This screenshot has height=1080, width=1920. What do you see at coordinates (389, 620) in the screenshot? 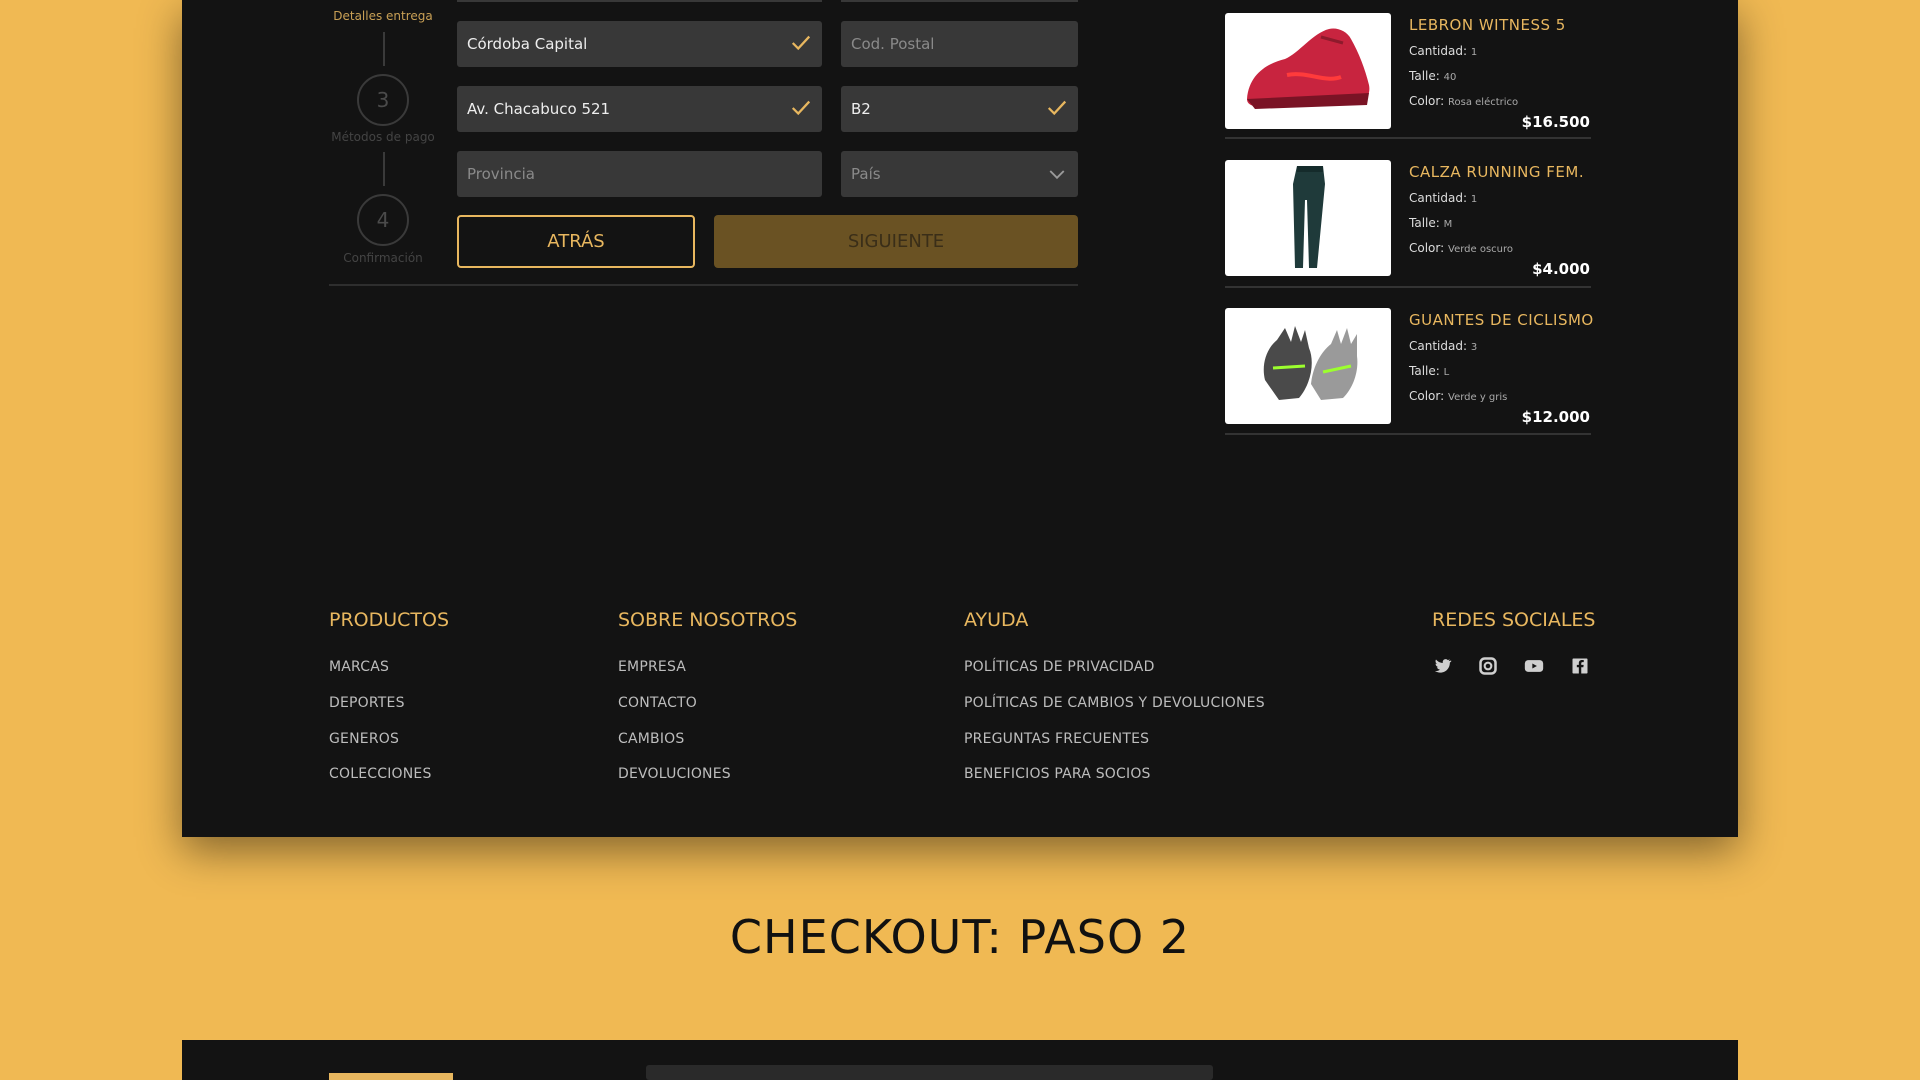
I see `footer-products-title: PRODUCTOS` at bounding box center [389, 620].